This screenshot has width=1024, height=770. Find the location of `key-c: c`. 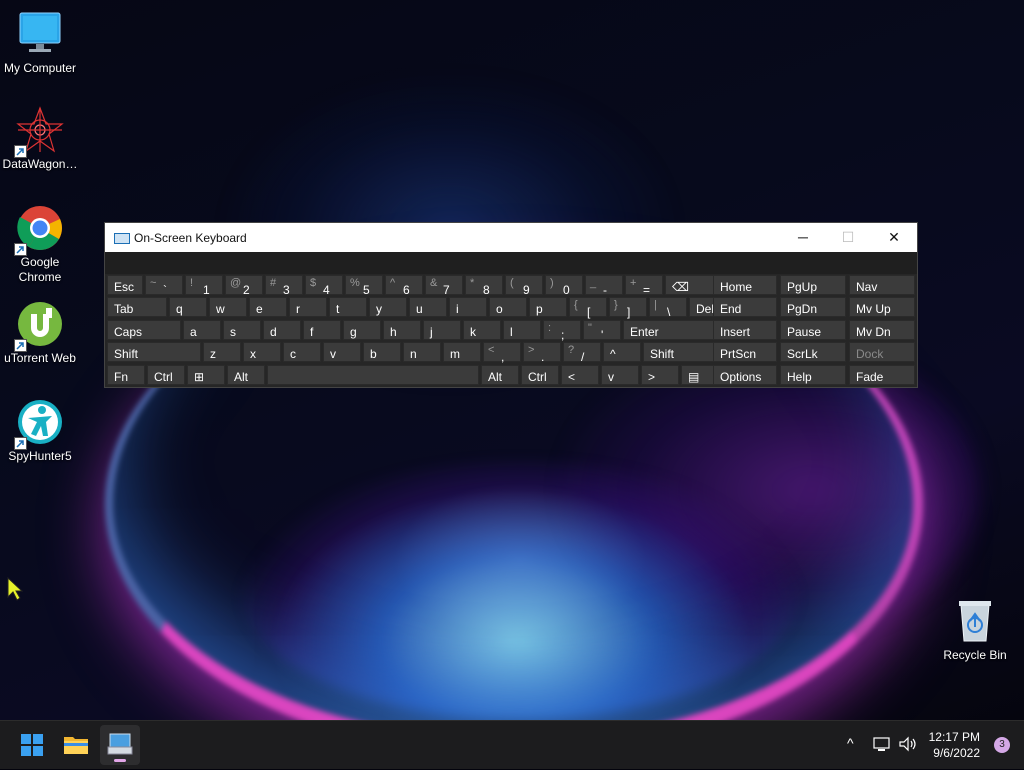

key-c: c is located at coordinates (302, 352).